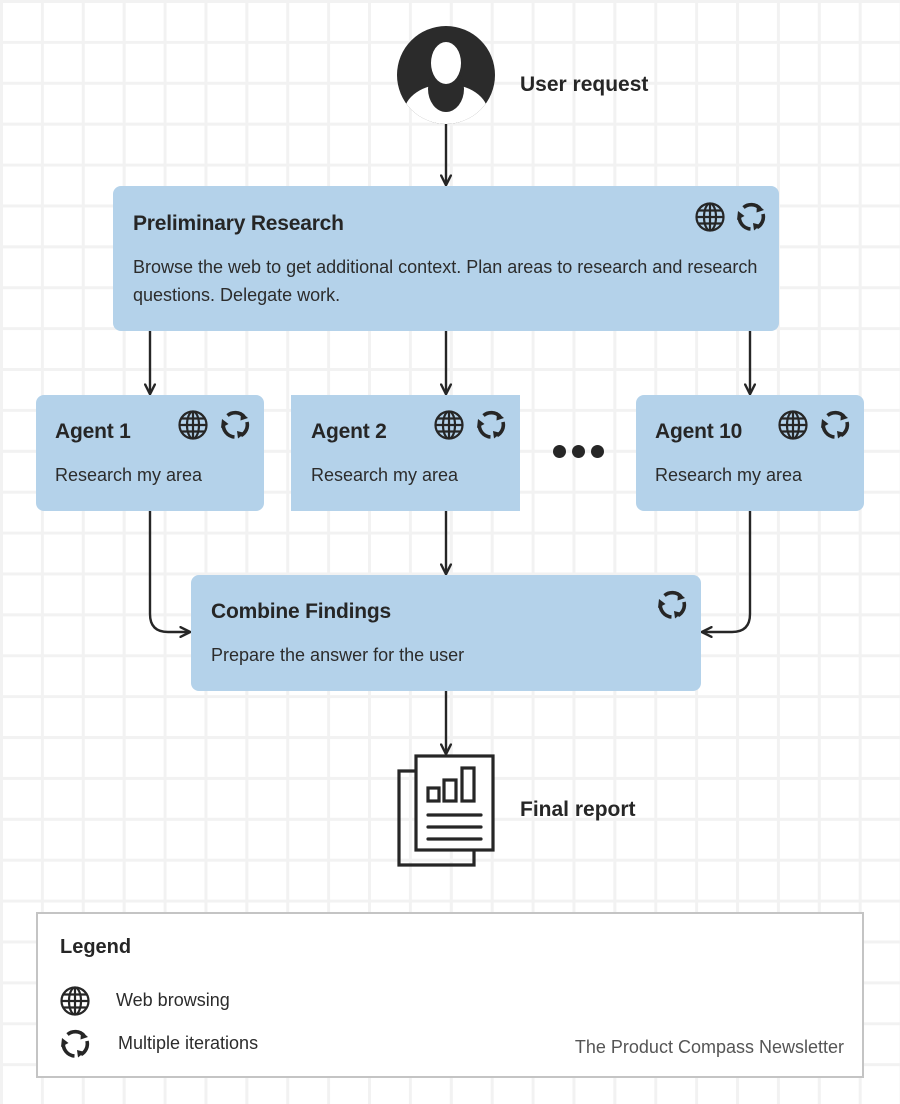 This screenshot has height=1104, width=900. I want to click on legend-item-multiple-iterations: Multiple iterations, so click(188, 1043).